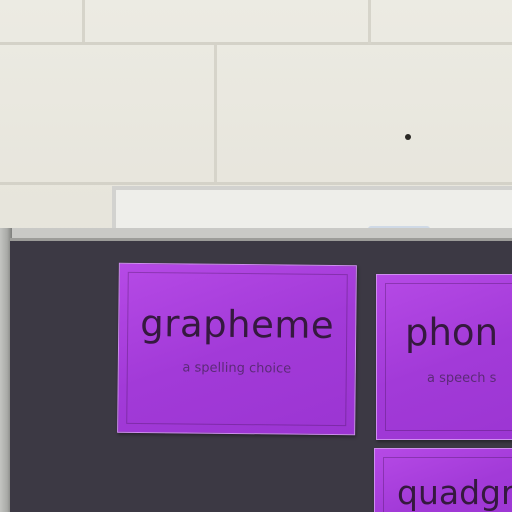 This screenshot has width=512, height=512. Describe the element at coordinates (408, 137) in the screenshot. I see `wall-mark` at that location.